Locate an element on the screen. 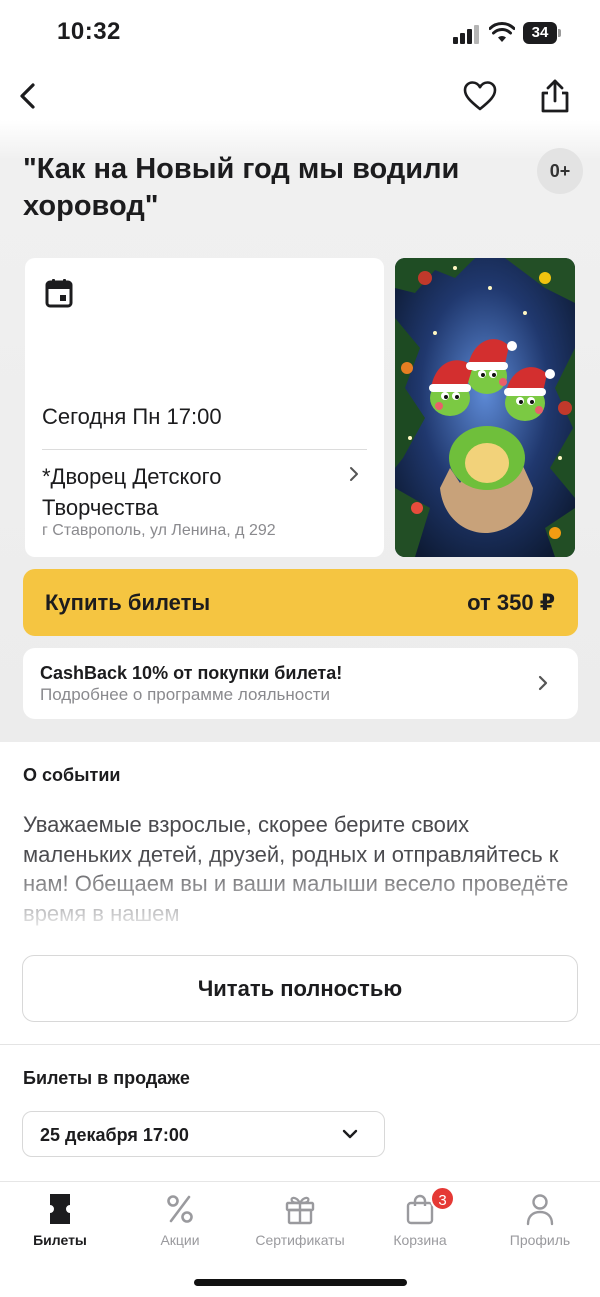 This screenshot has width=600, height=1297. tab-certificates: Сертификаты is located at coordinates (300, 1224).